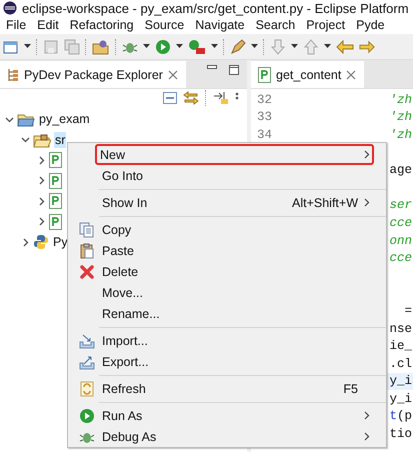 This screenshot has width=413, height=452. Describe the element at coordinates (48, 25) in the screenshot. I see `menu-item: Edit` at that location.